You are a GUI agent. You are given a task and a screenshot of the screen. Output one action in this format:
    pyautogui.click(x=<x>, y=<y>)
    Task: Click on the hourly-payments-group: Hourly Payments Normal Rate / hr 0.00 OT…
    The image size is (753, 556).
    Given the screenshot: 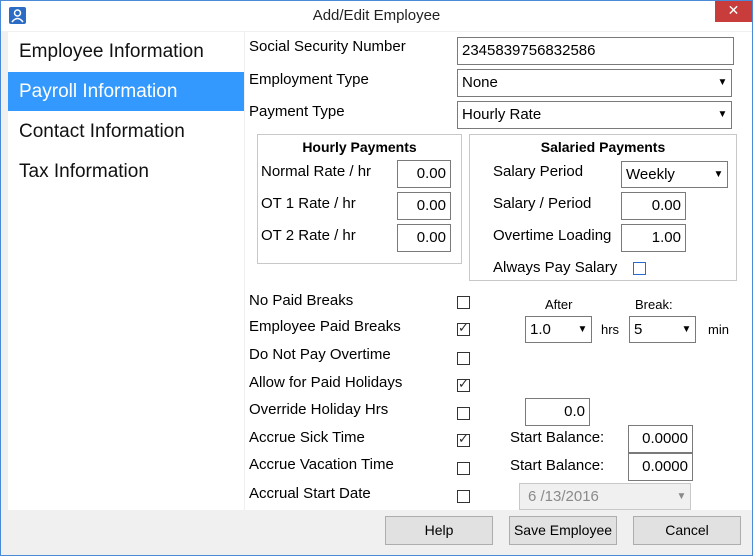 What is the action you would take?
    pyautogui.click(x=359, y=199)
    